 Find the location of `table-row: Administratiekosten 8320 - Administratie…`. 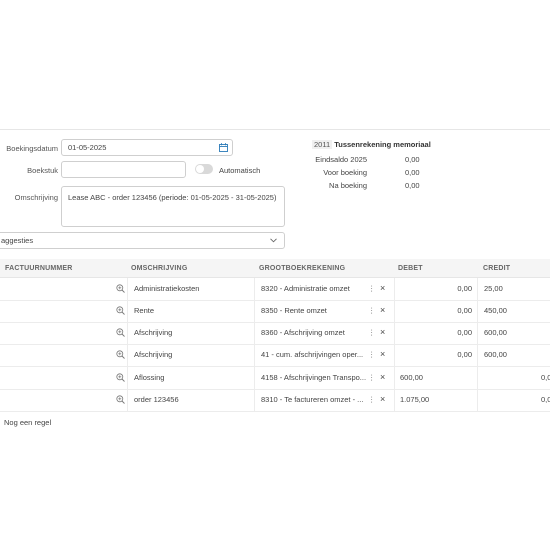

table-row: Administratiekosten 8320 - Administratie… is located at coordinates (275, 289).